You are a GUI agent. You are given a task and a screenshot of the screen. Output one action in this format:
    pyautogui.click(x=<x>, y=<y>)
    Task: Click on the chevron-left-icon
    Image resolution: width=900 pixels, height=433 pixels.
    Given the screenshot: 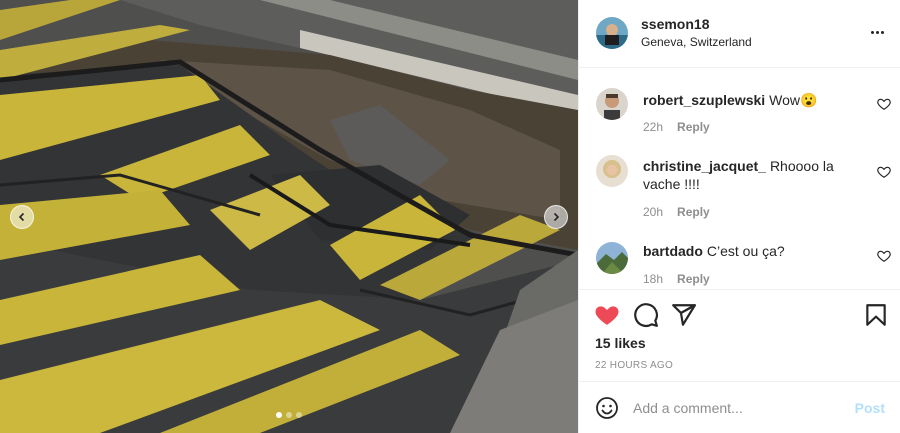 What is the action you would take?
    pyautogui.click(x=21, y=217)
    